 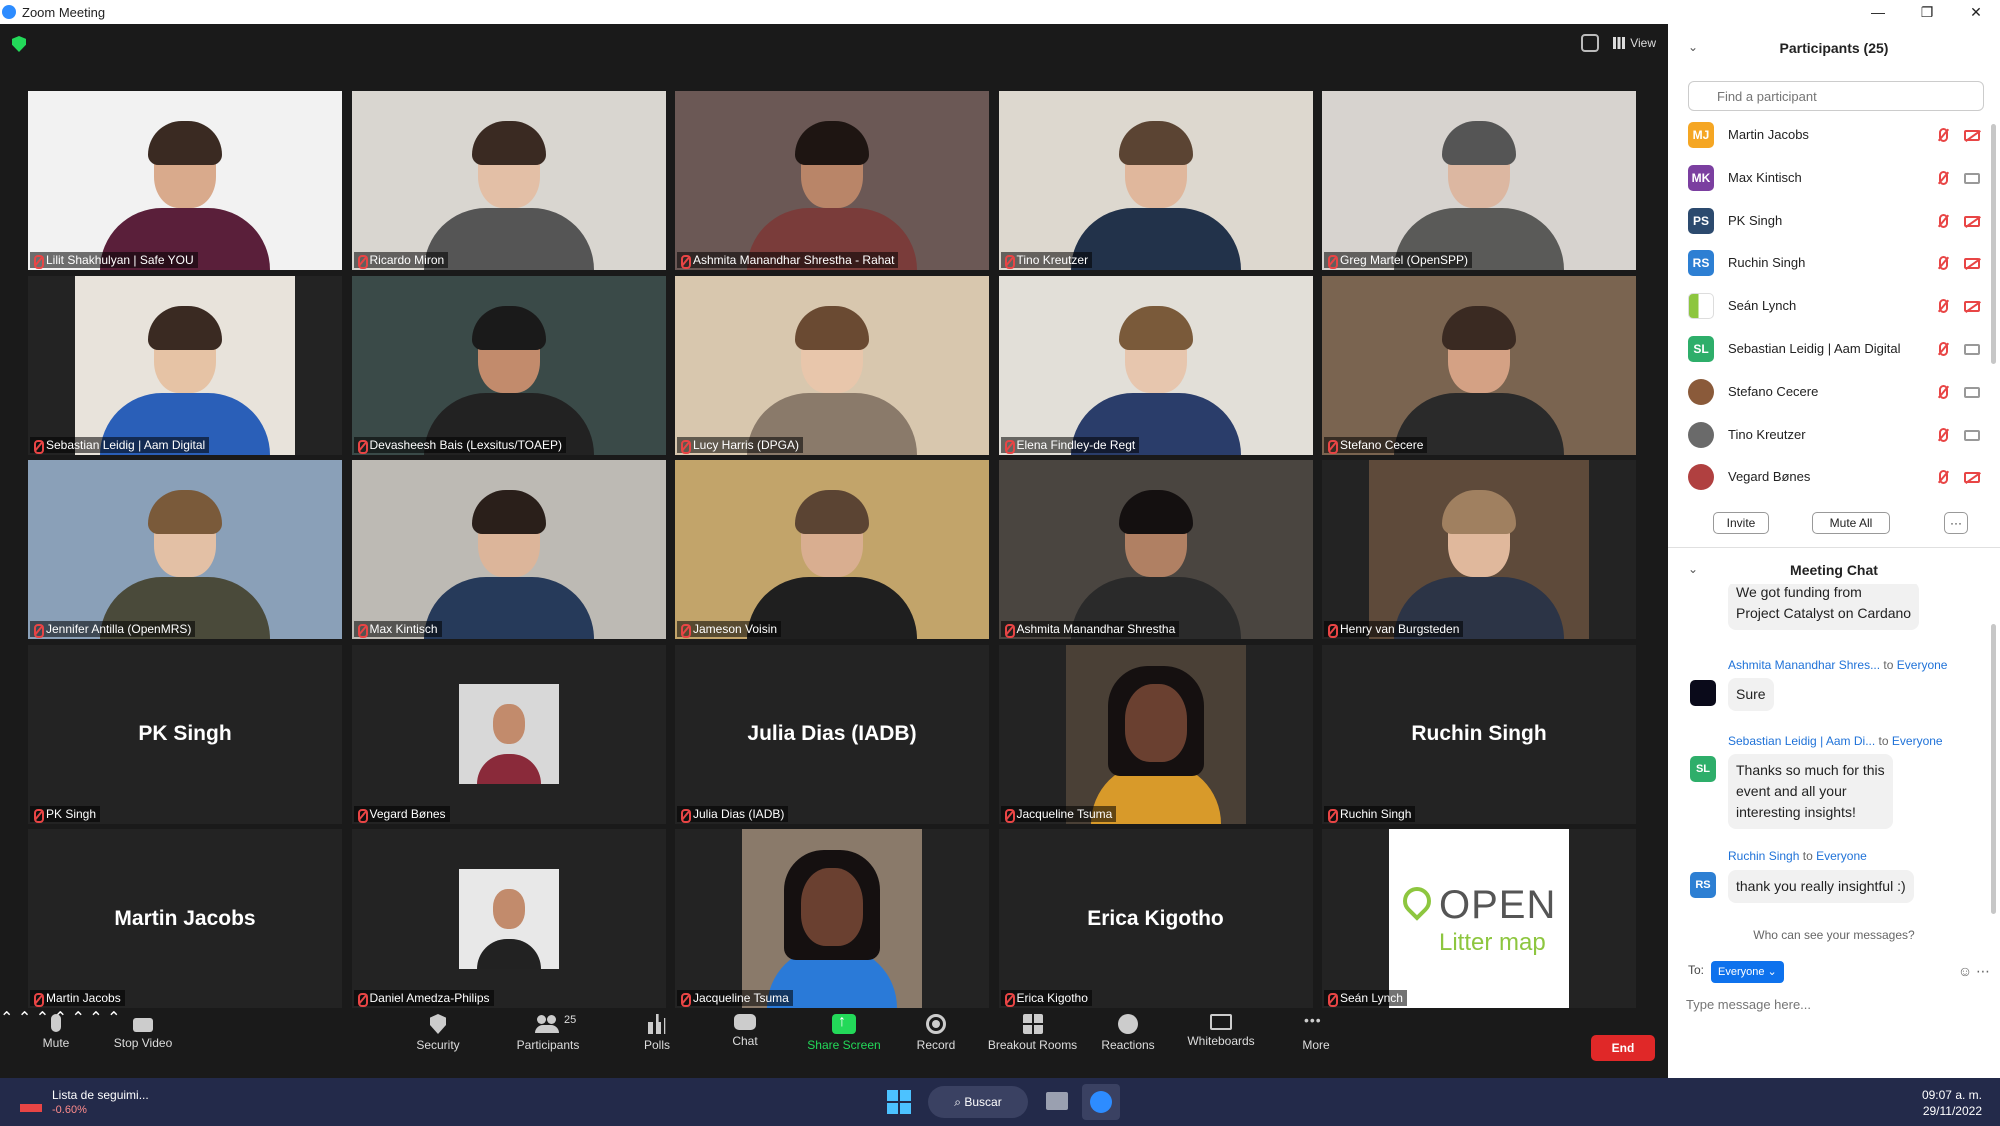 I want to click on reactions-caret-icon: ⌃, so click(x=95, y=1018).